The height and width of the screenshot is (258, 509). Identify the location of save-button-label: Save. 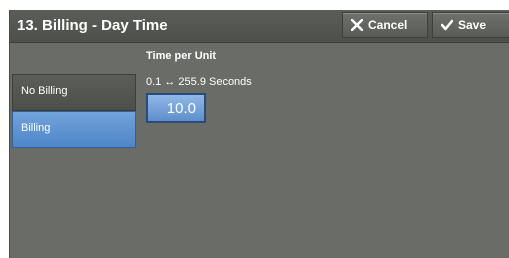
(472, 25).